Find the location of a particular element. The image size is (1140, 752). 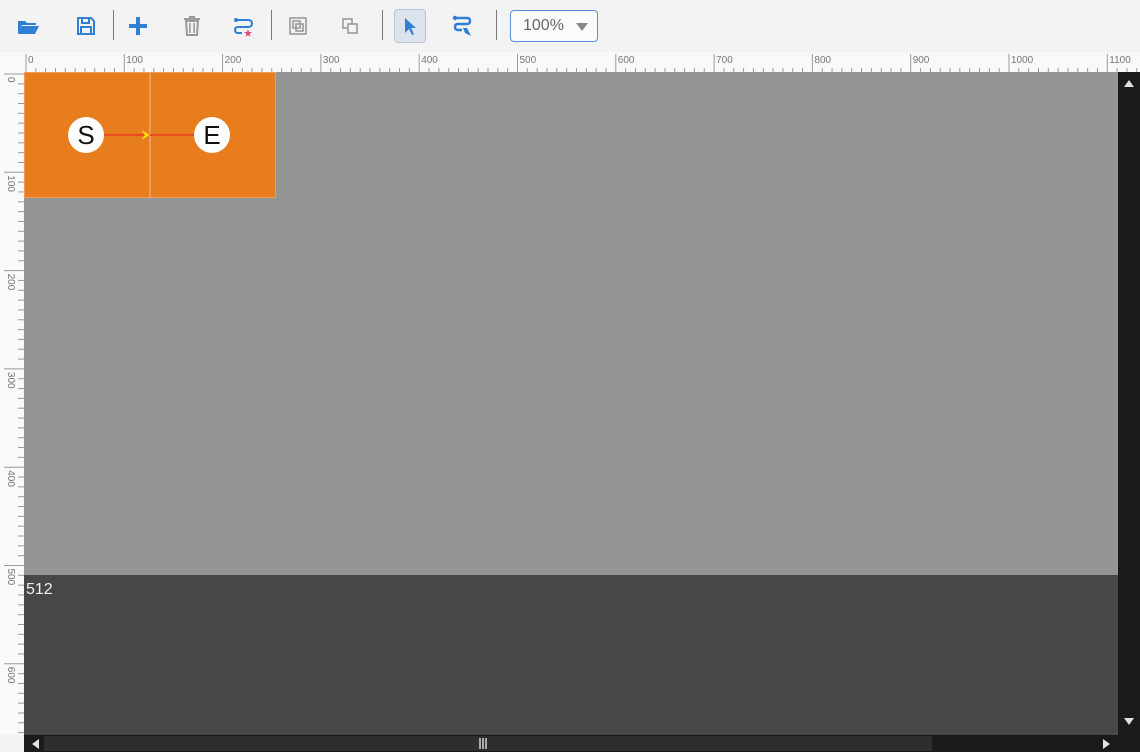

lower-region-label: 512 is located at coordinates (39, 589).